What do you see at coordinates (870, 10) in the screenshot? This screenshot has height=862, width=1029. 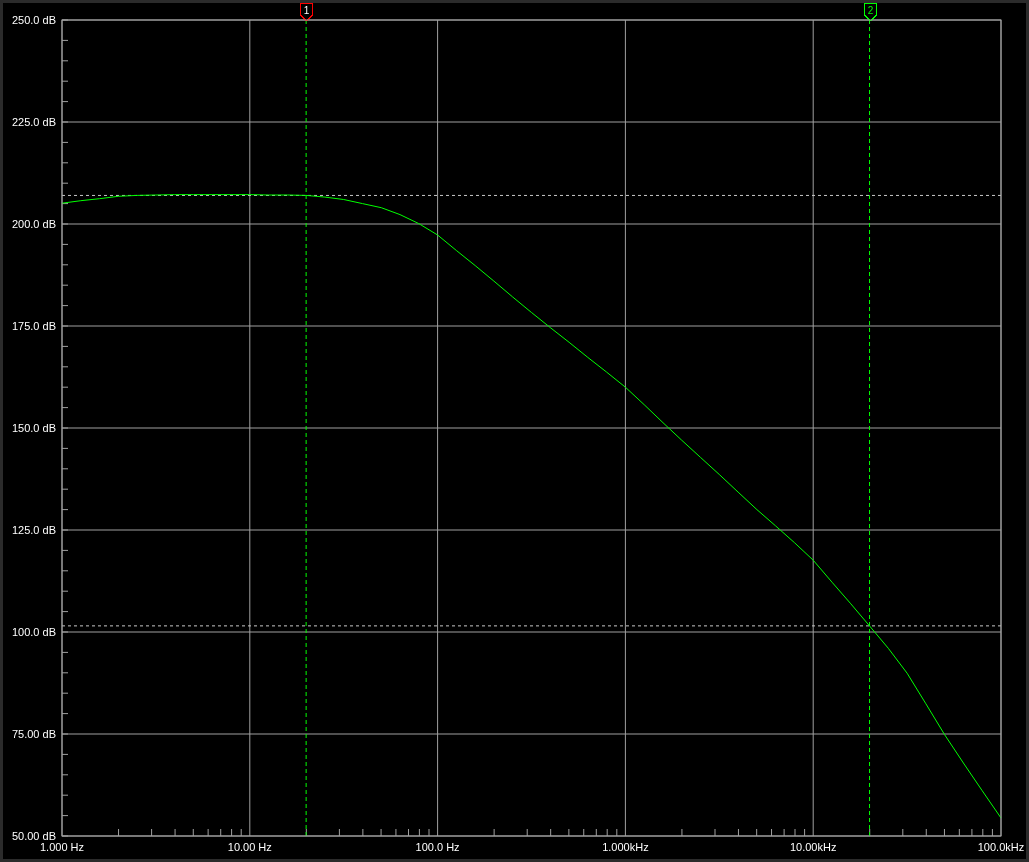 I see `cursor-number: 2` at bounding box center [870, 10].